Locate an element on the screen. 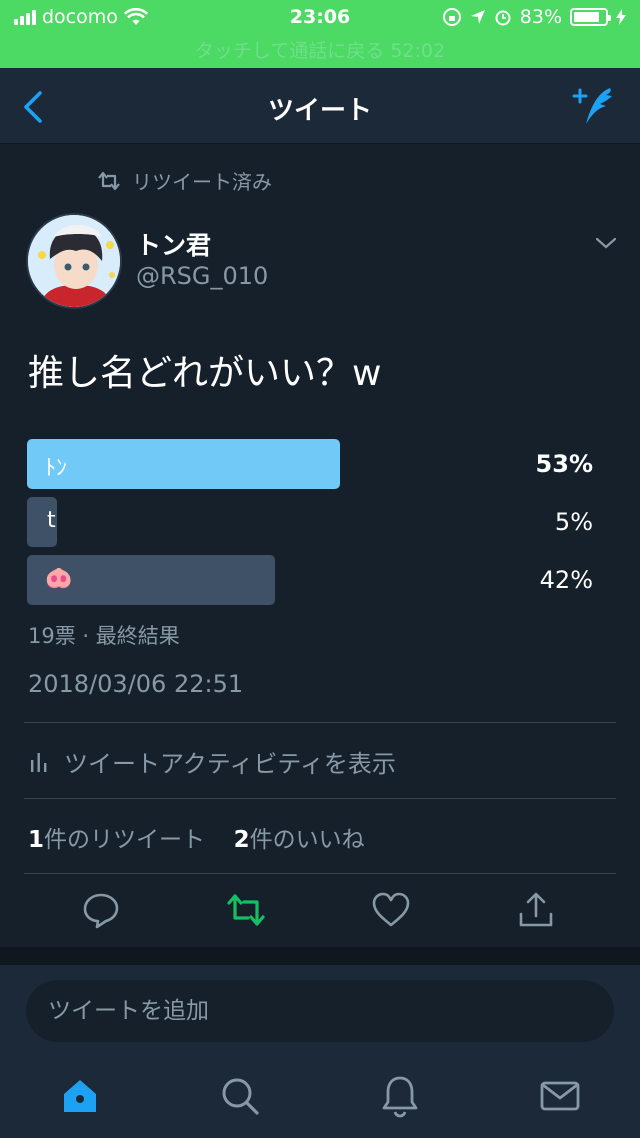  retweeted-indicator: リツイート済み is located at coordinates (184, 180).